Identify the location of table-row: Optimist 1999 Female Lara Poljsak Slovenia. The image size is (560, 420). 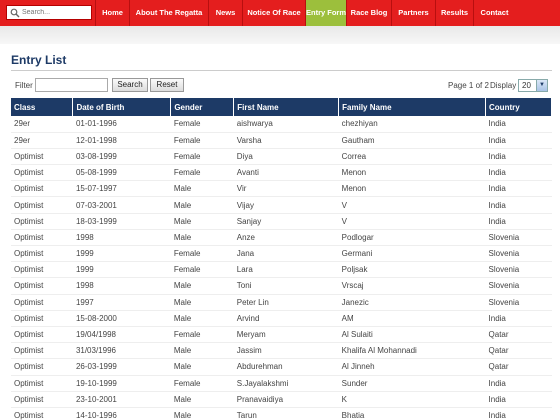
(281, 270).